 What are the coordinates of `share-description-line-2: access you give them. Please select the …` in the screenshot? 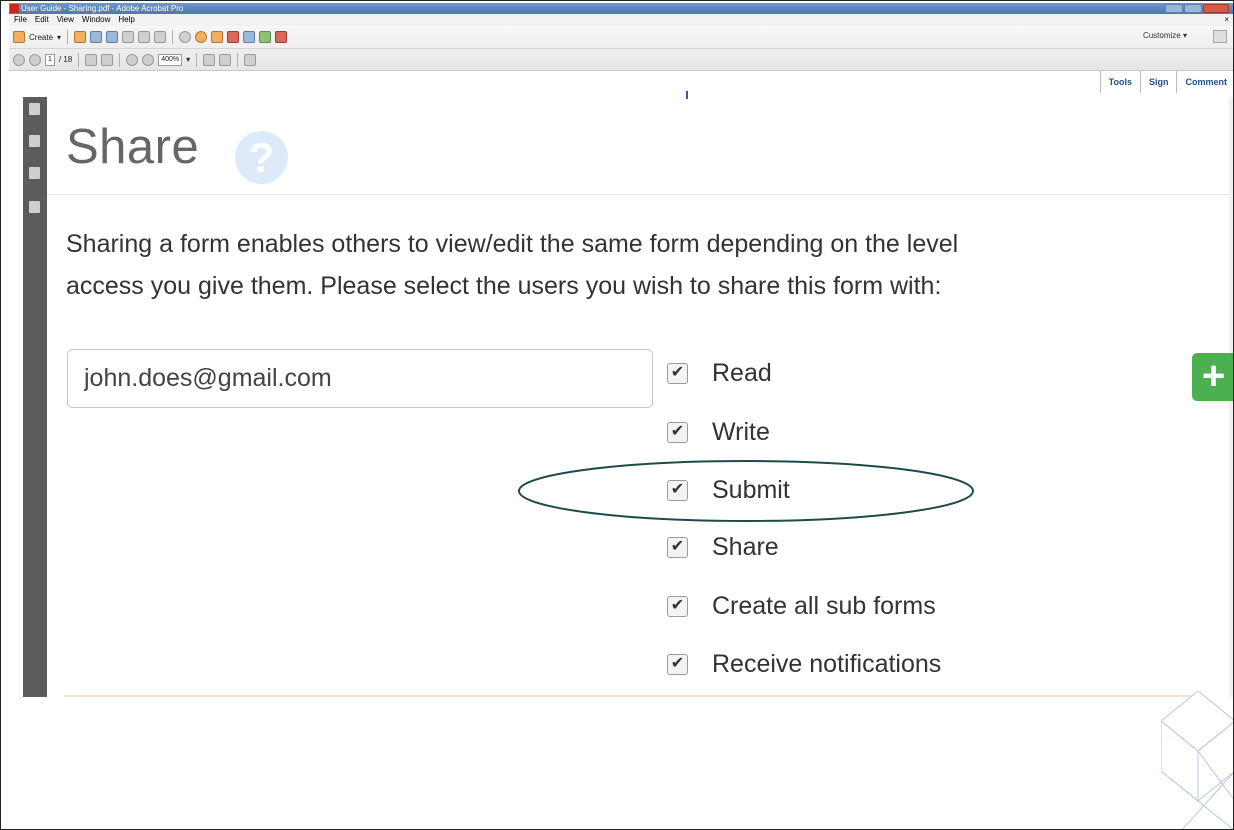 It's located at (504, 286).